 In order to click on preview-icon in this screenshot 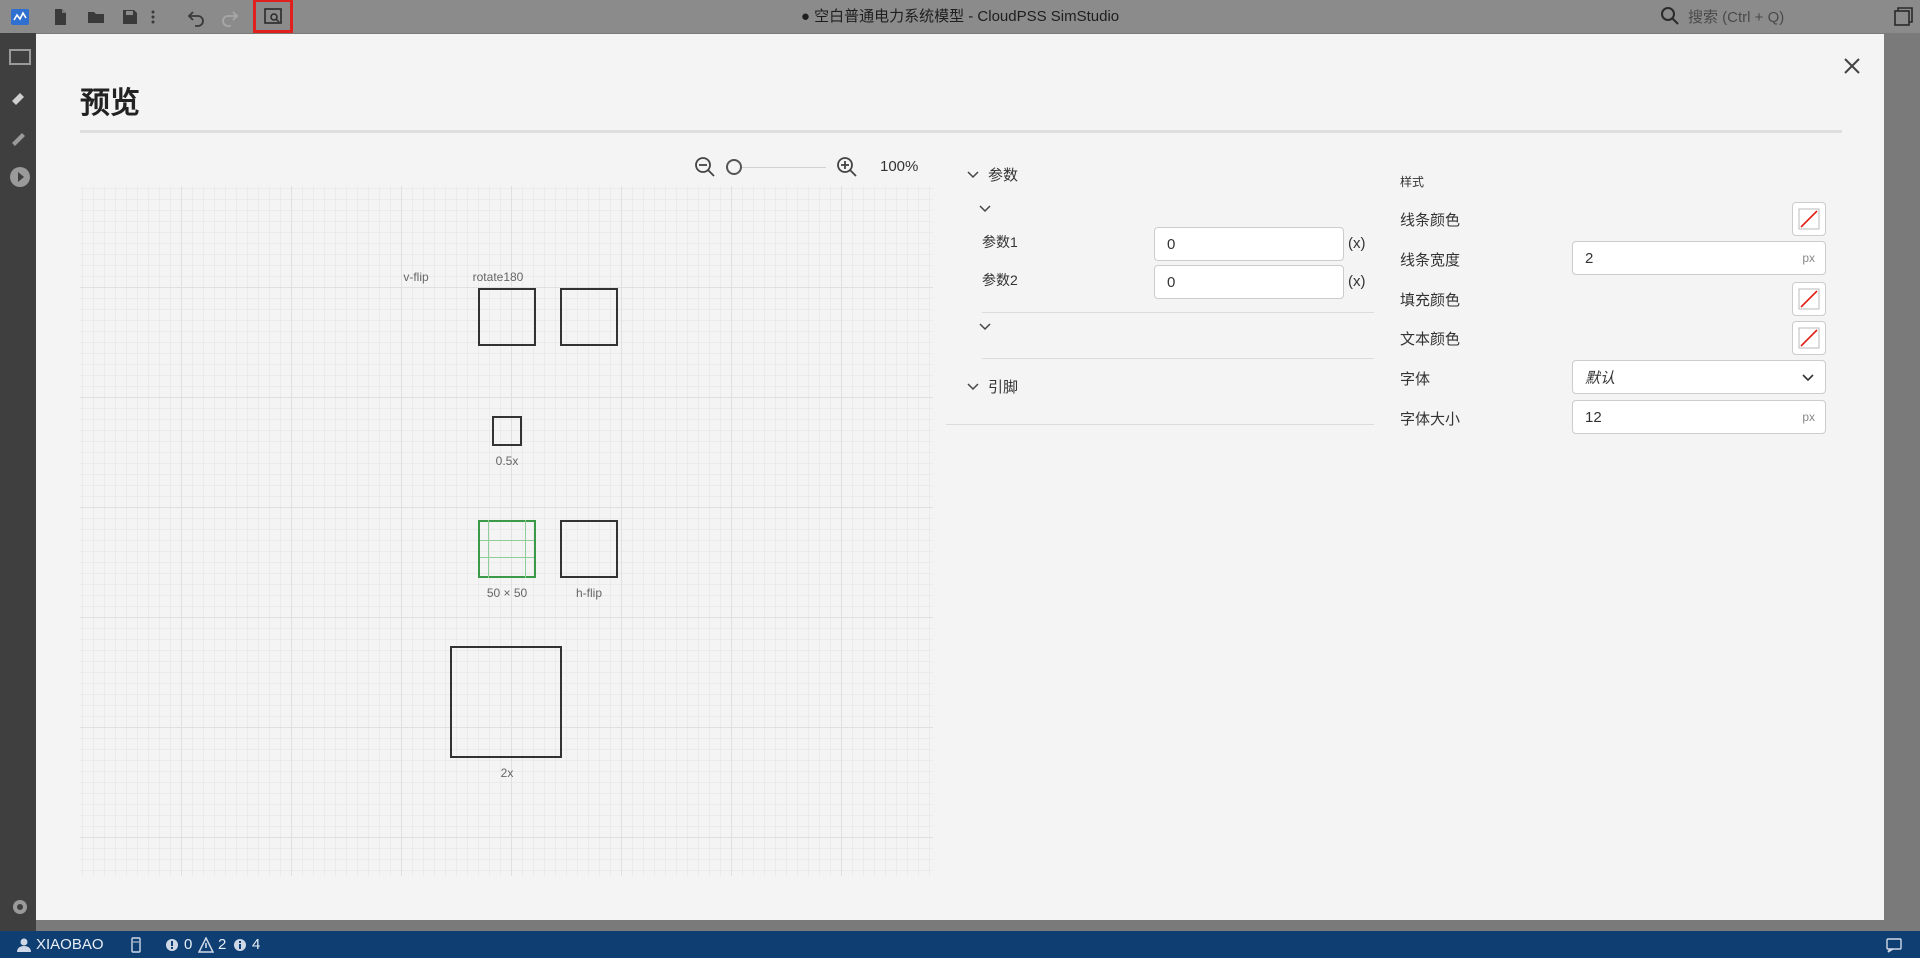, I will do `click(273, 16)`.